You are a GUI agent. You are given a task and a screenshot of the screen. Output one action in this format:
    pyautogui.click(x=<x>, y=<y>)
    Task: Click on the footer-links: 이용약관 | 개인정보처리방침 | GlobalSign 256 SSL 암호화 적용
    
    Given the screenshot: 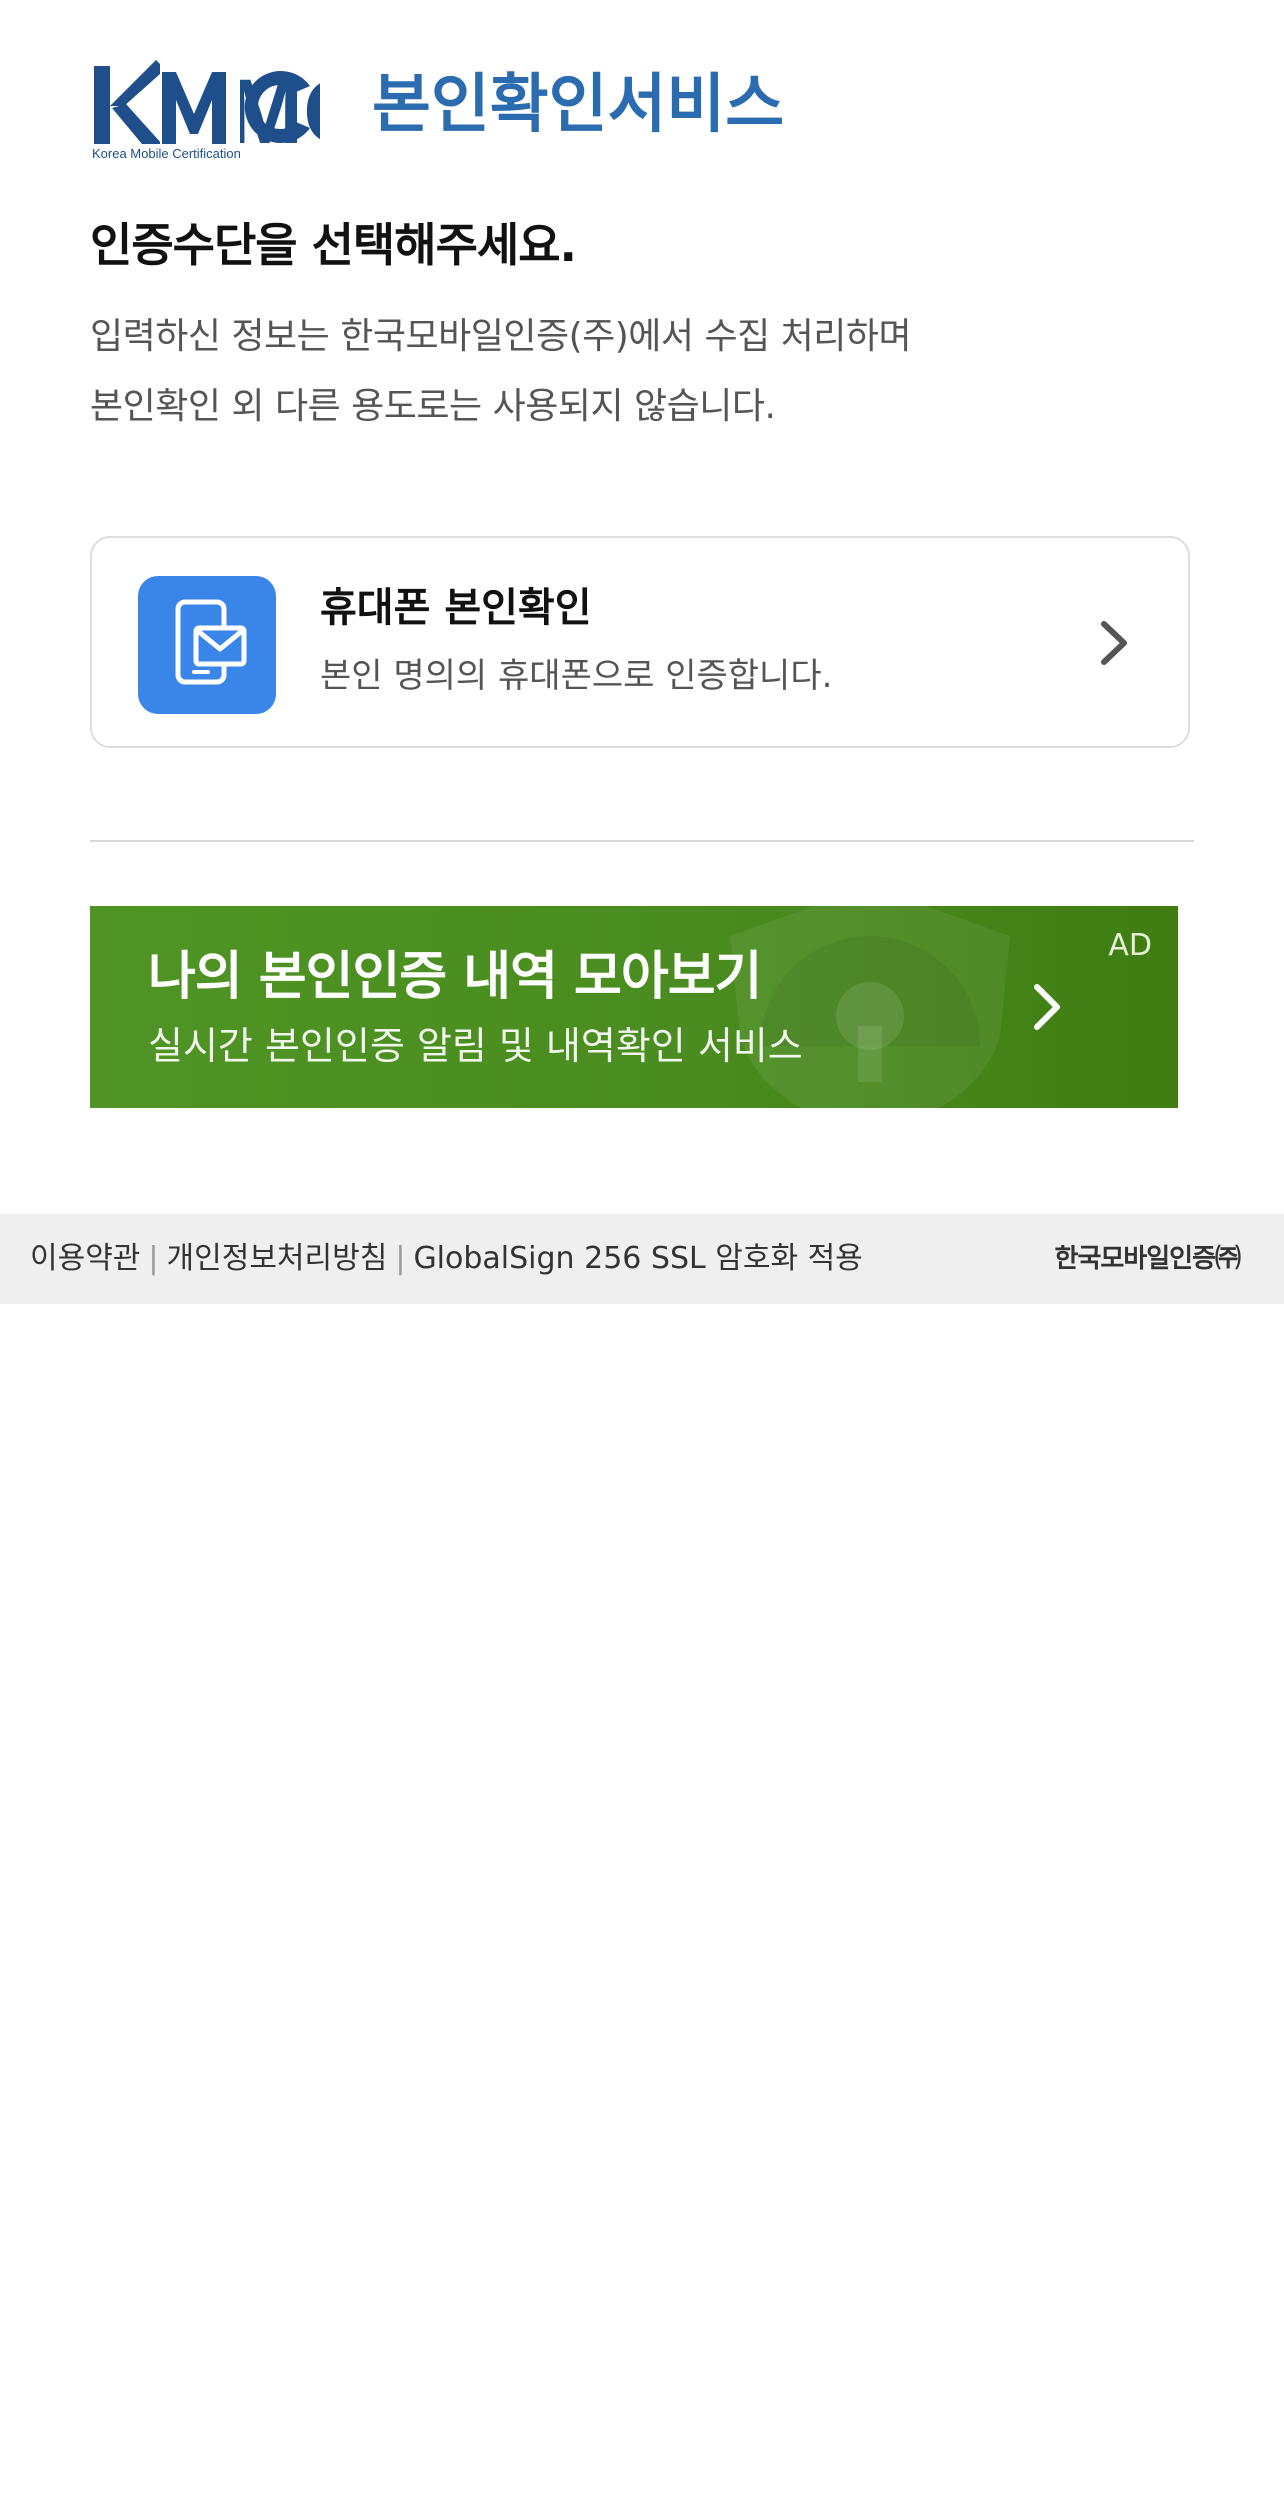 What is the action you would take?
    pyautogui.click(x=446, y=1259)
    